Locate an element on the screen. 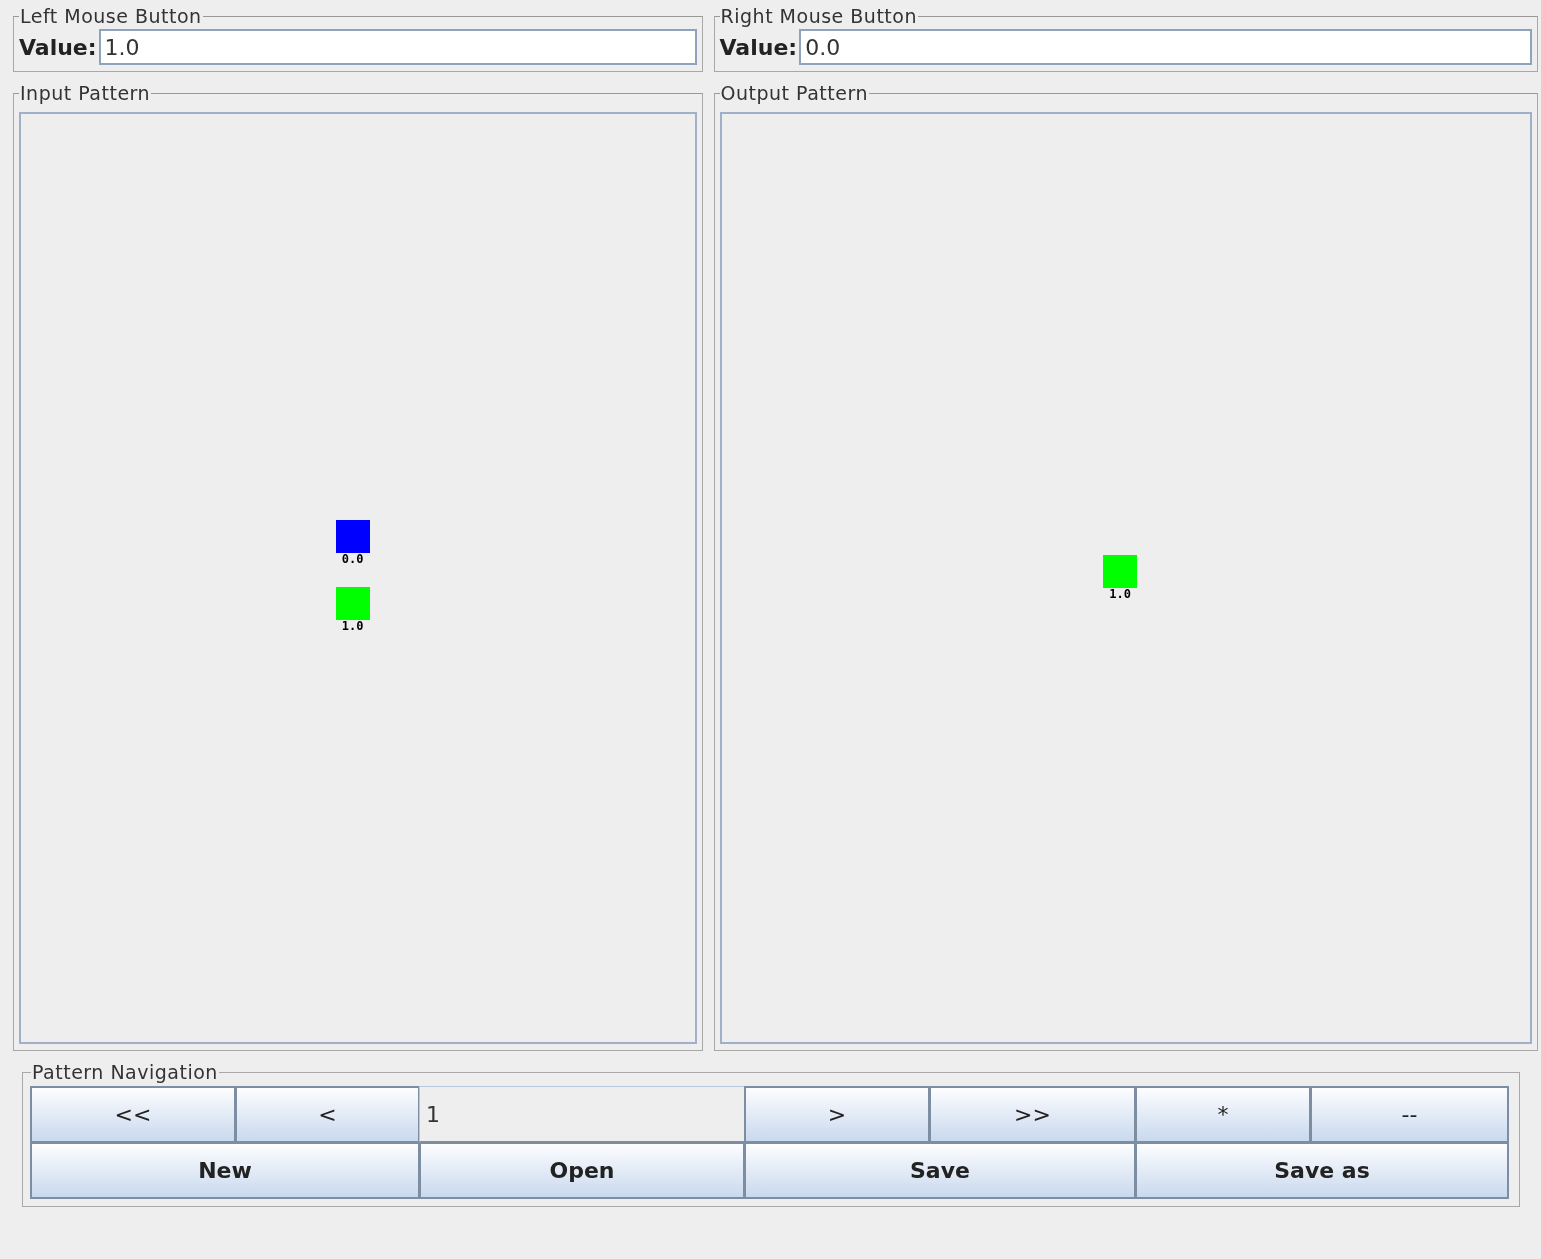  node-value: 0.0 is located at coordinates (352, 559).